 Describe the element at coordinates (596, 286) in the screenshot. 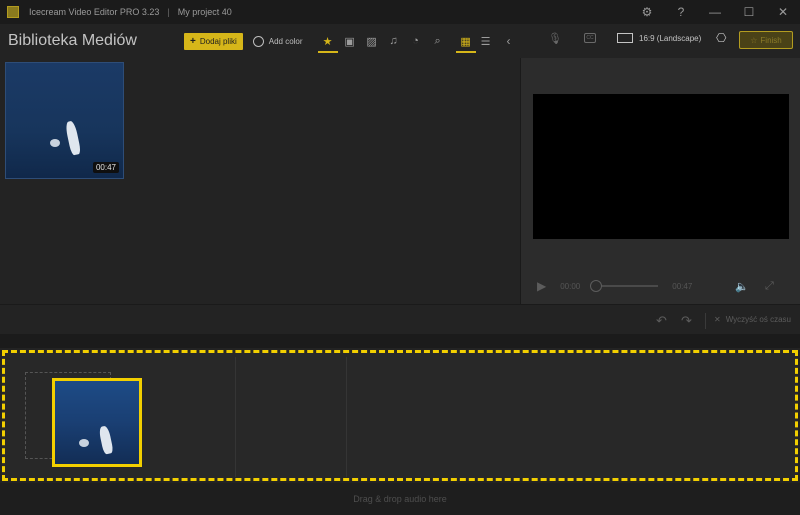

I see `seek-handle` at that location.